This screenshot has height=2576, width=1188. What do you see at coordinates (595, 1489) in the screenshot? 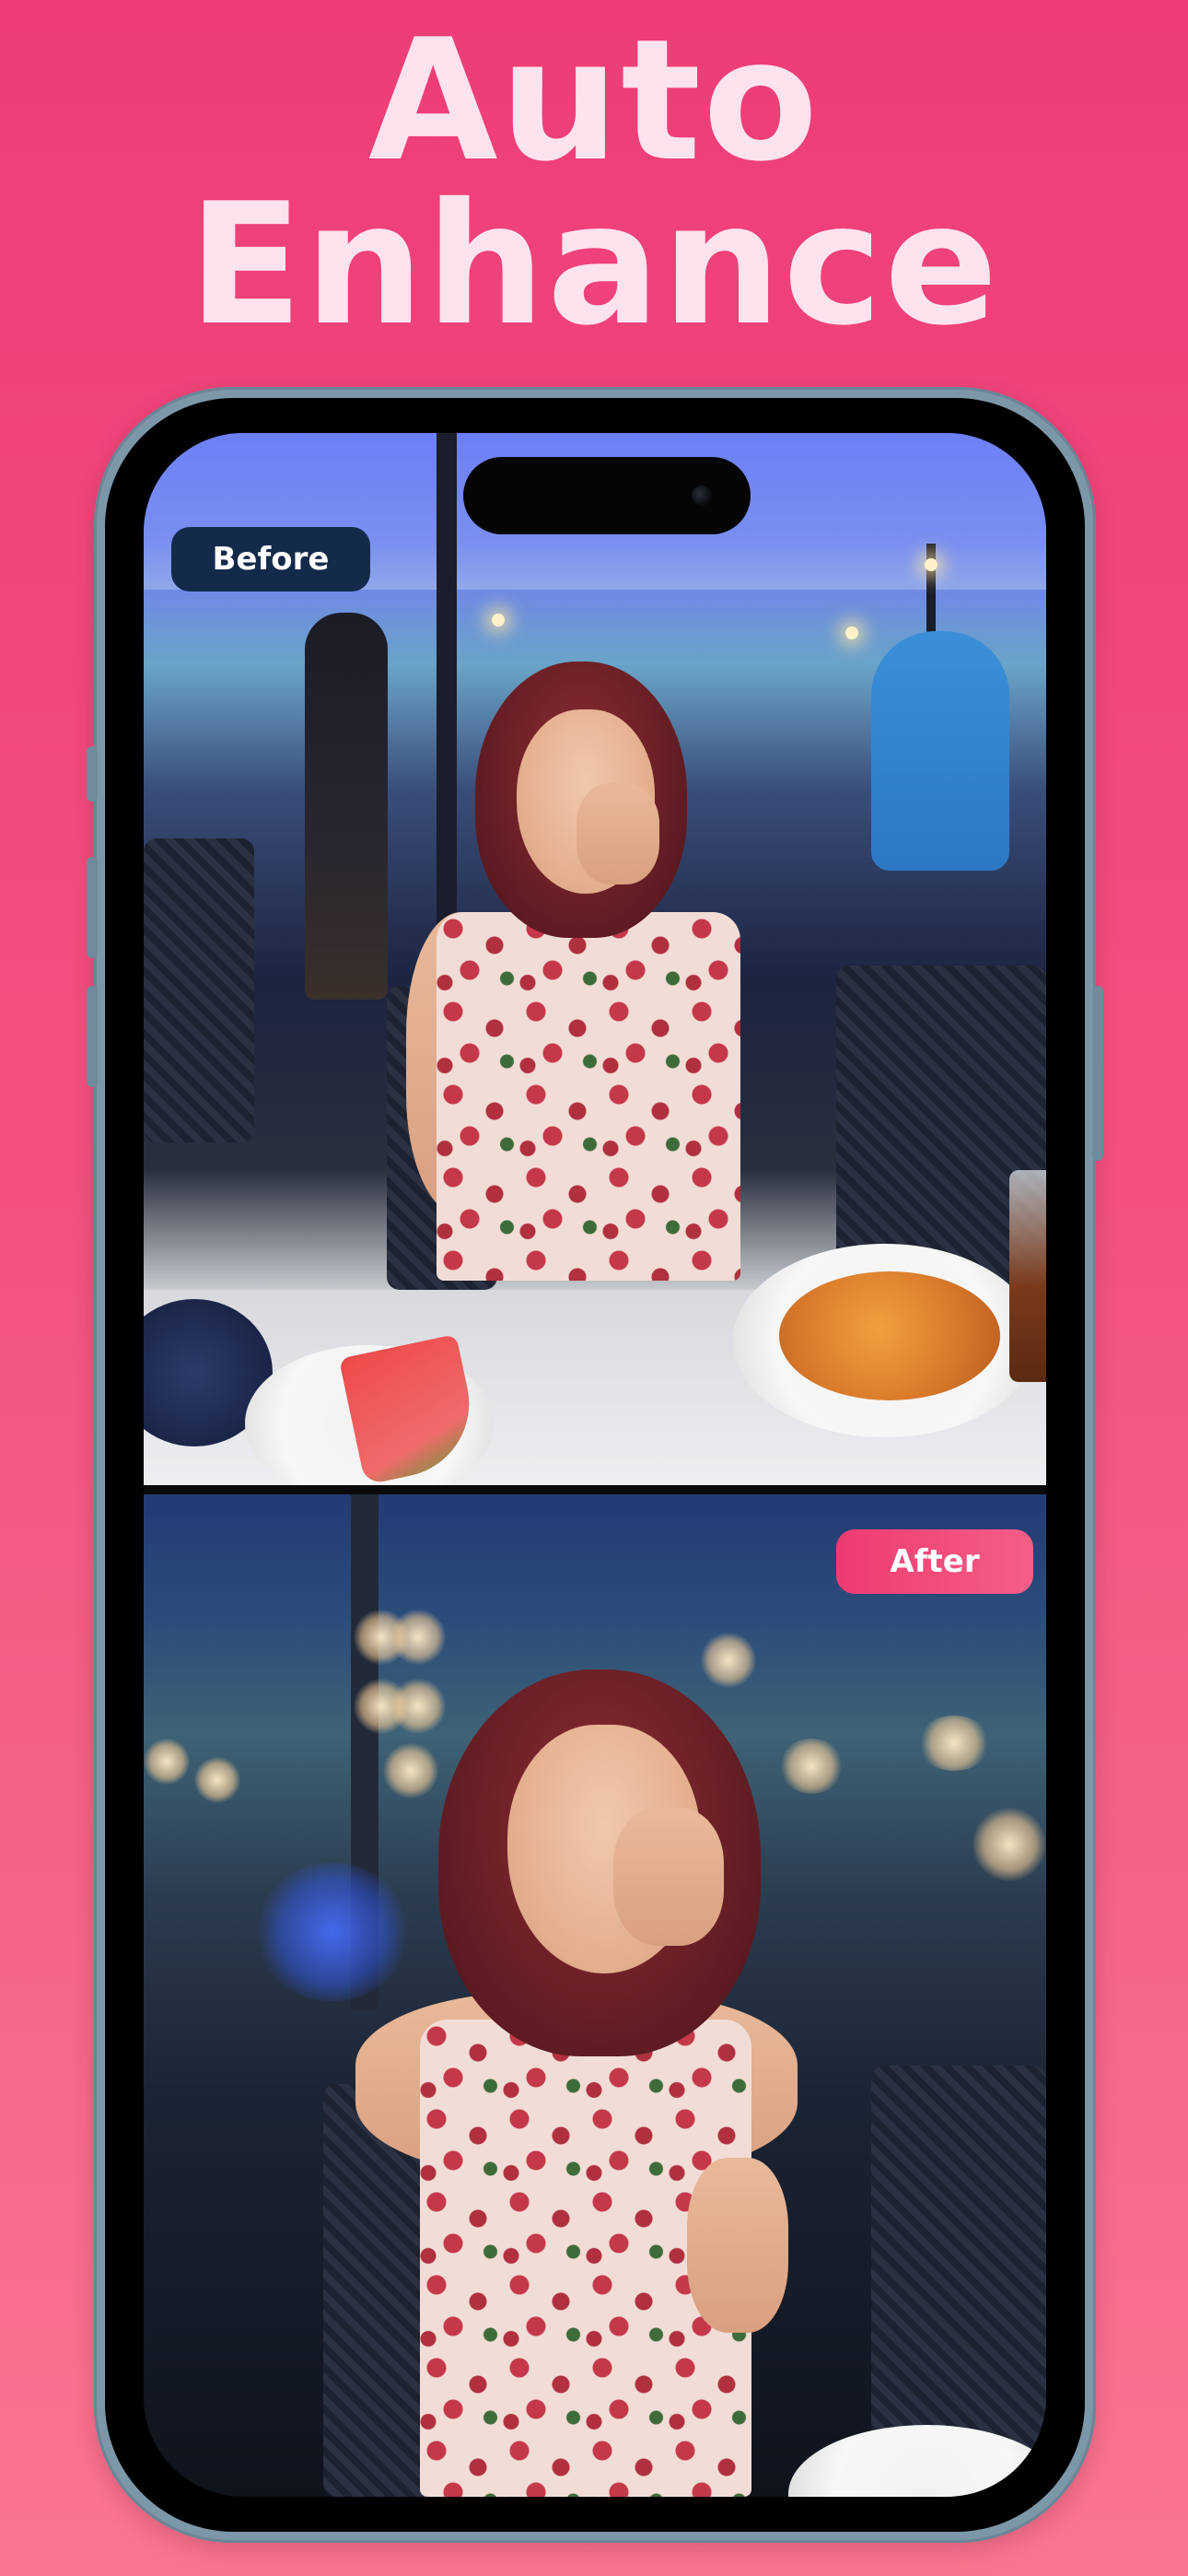
I see `photo-divider` at bounding box center [595, 1489].